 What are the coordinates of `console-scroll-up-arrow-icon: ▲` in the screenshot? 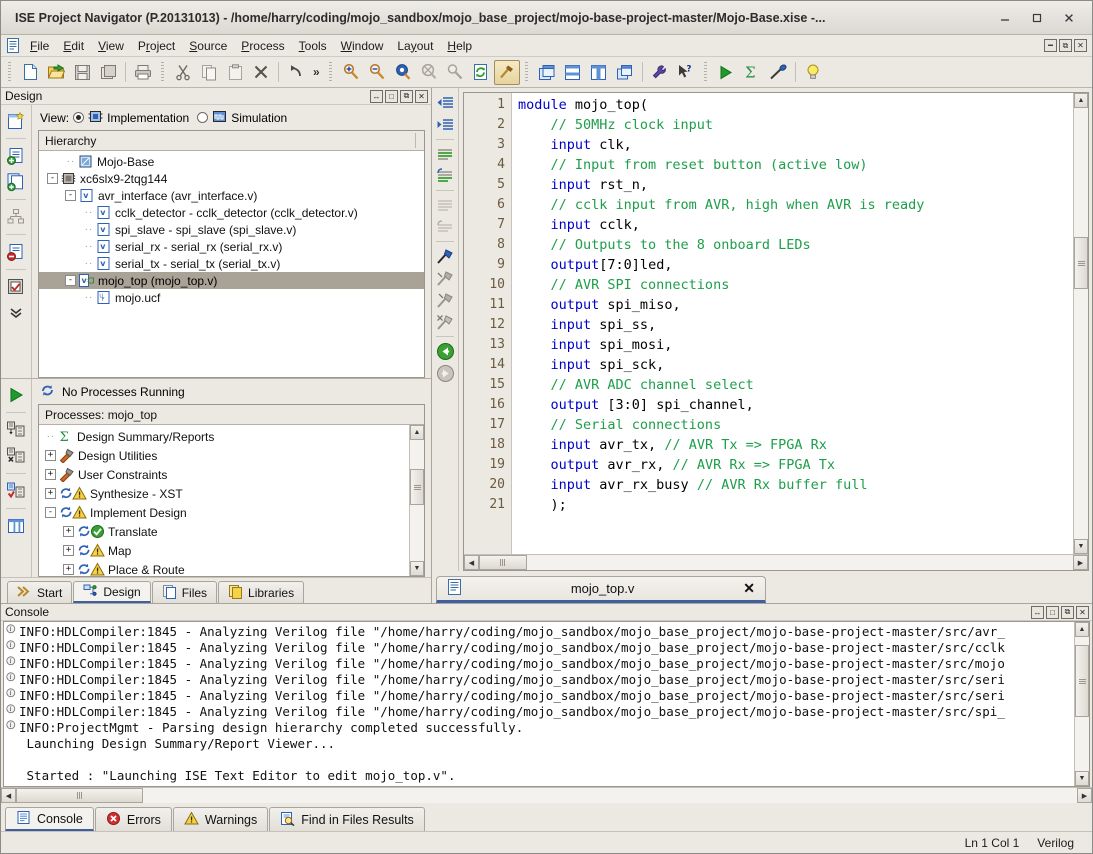 It's located at (1082, 629).